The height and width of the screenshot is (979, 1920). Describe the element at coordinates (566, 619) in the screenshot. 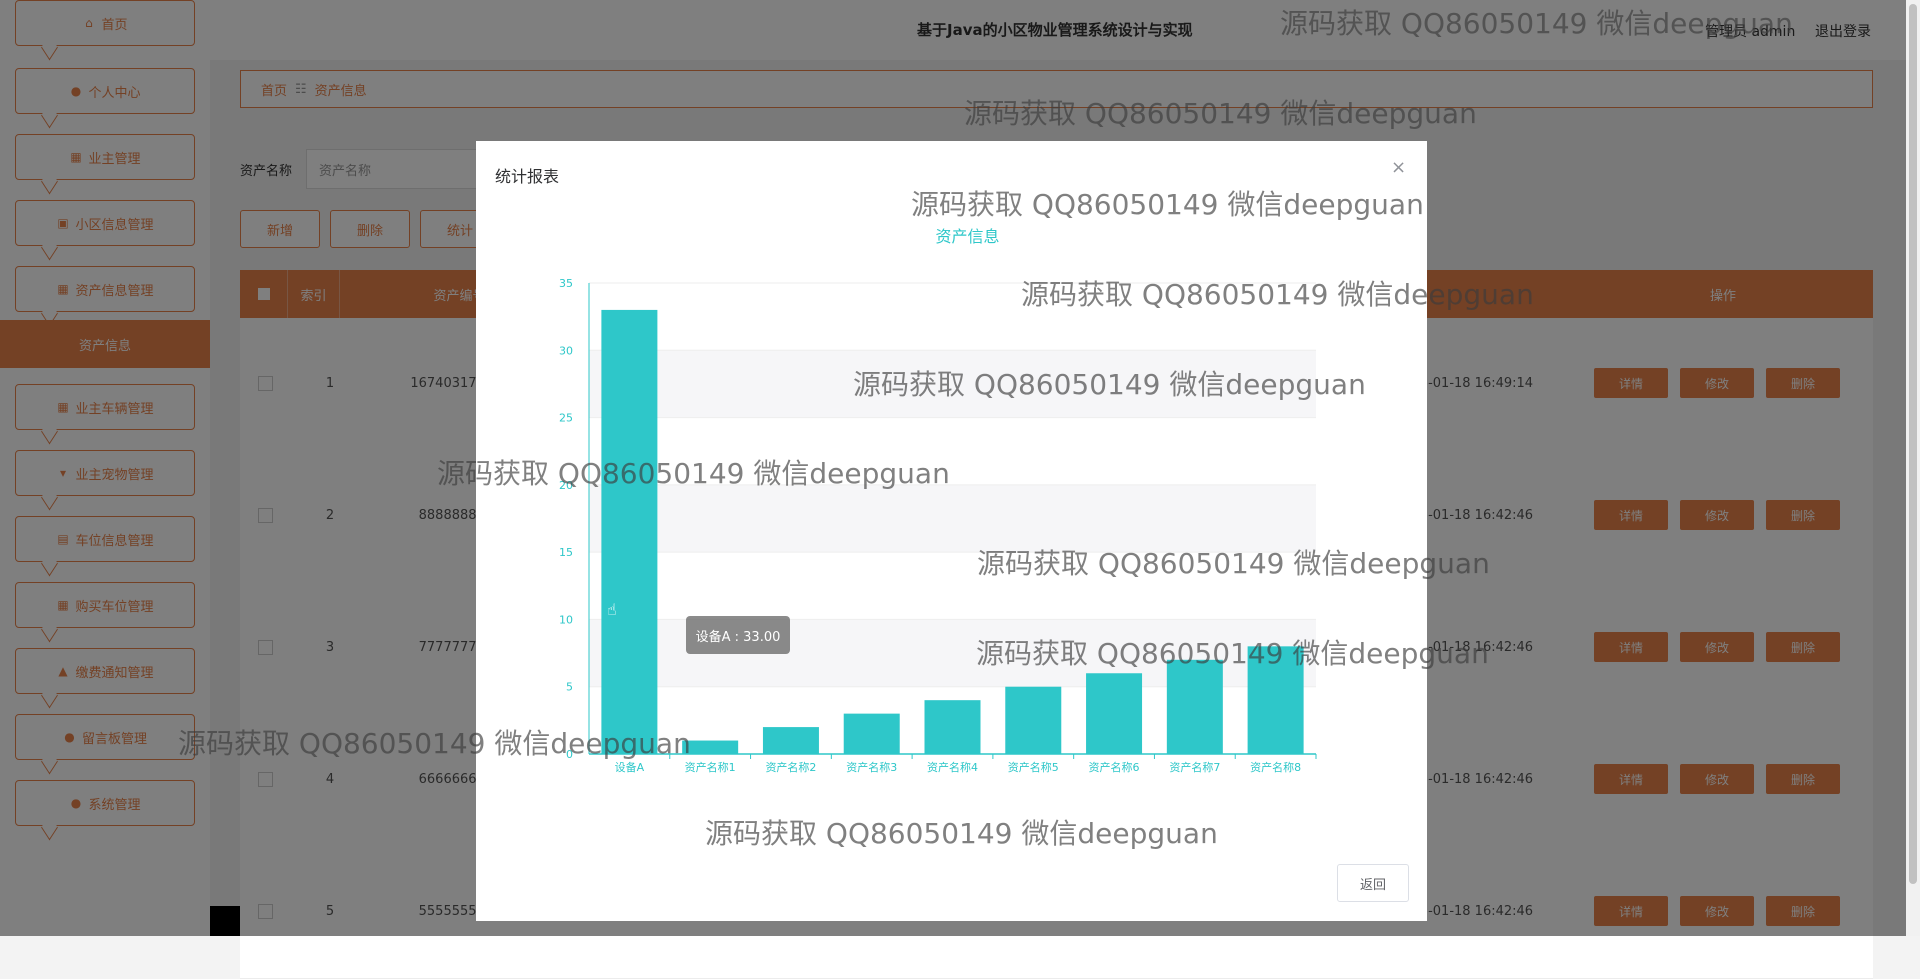

I see `y-tick-label: 10` at that location.